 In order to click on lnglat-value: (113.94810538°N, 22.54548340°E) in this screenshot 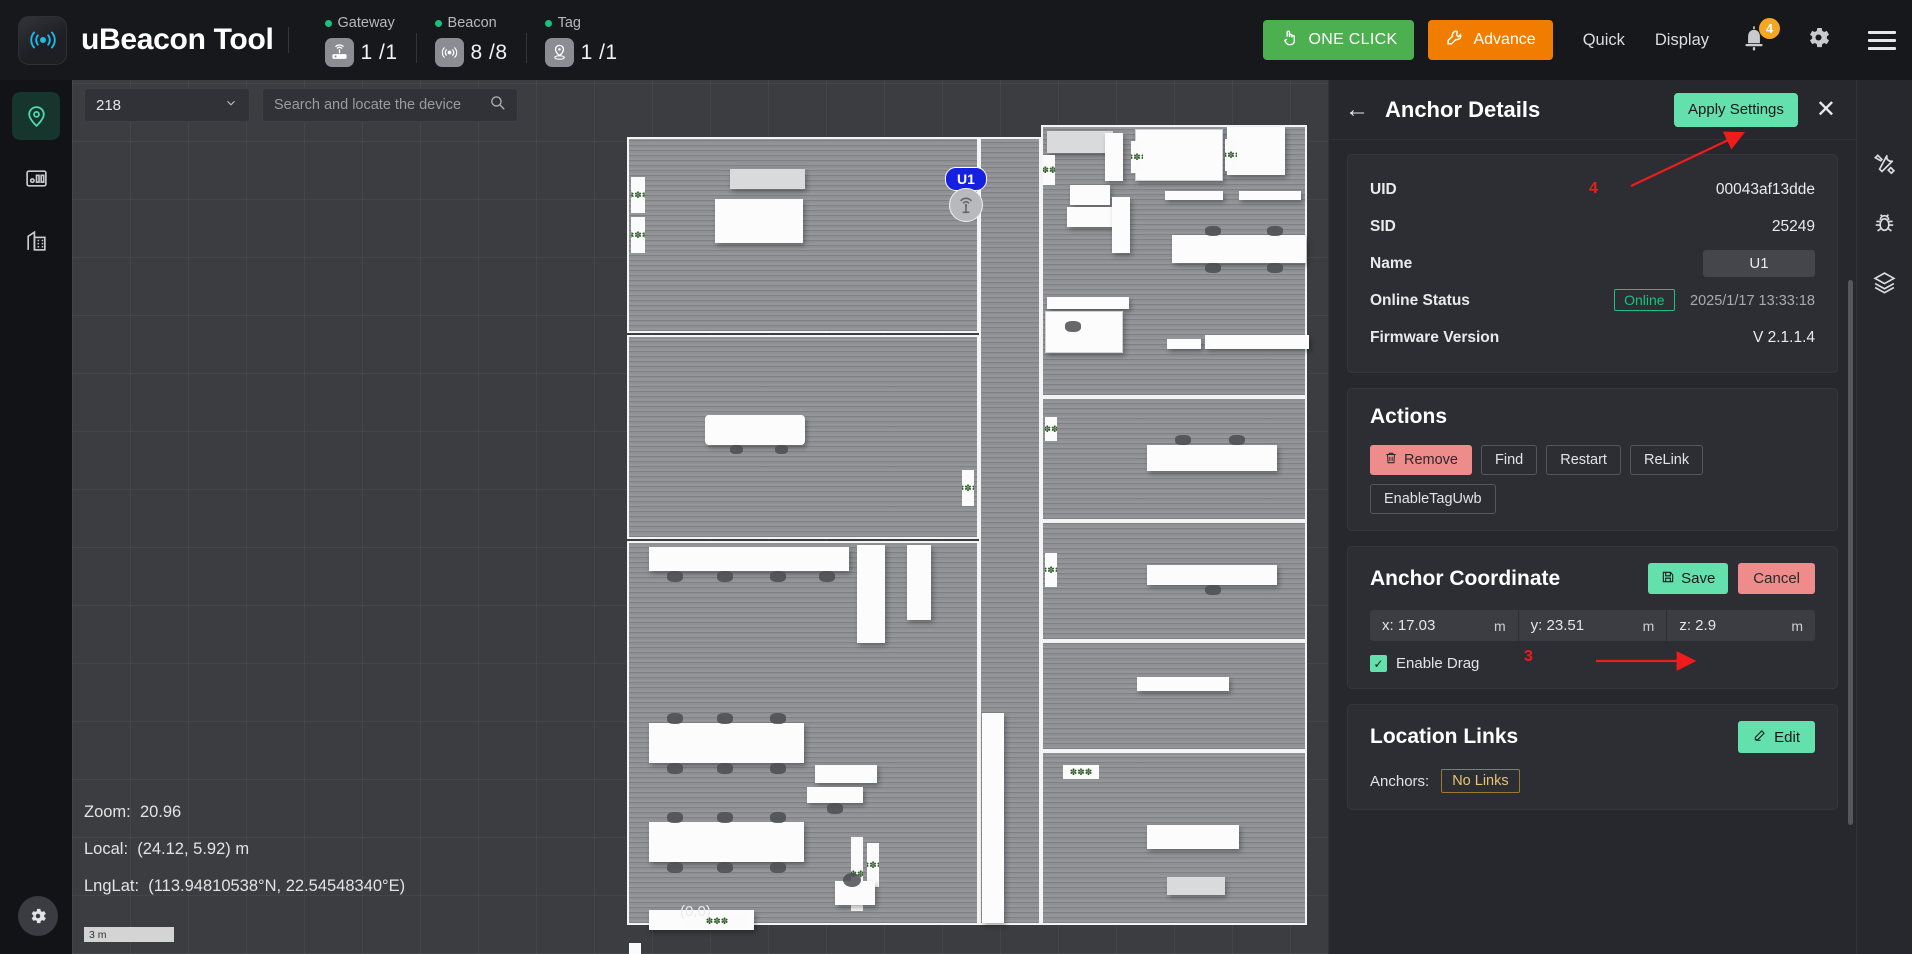, I will do `click(277, 886)`.